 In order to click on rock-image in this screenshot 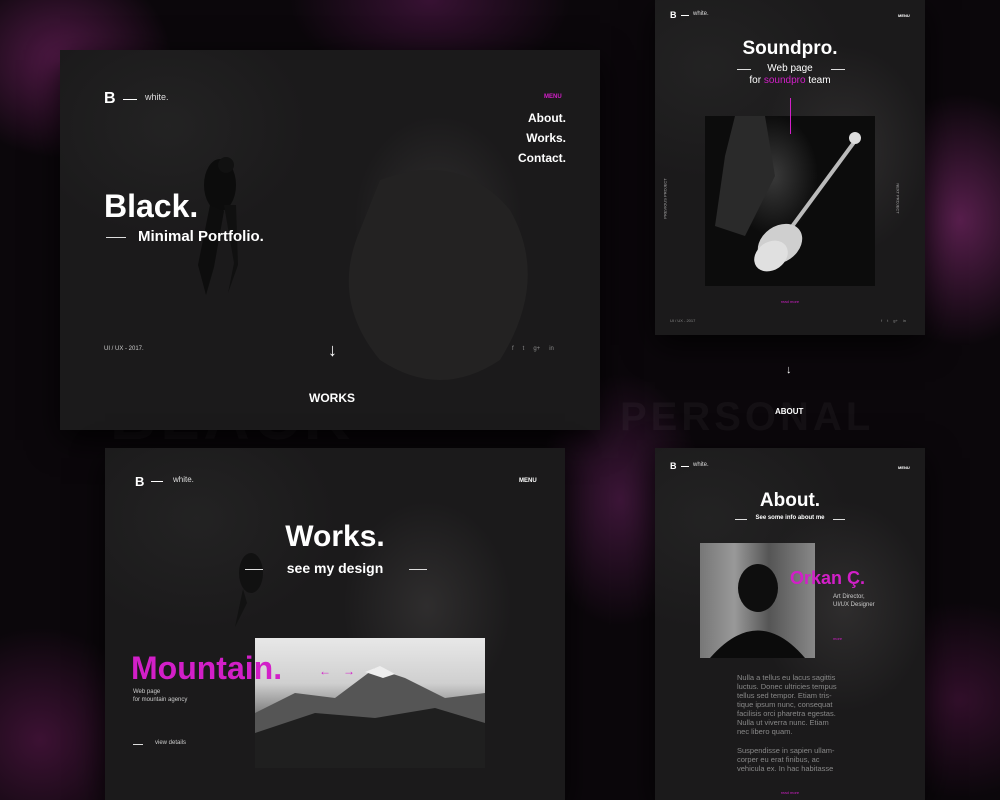, I will do `click(438, 275)`.